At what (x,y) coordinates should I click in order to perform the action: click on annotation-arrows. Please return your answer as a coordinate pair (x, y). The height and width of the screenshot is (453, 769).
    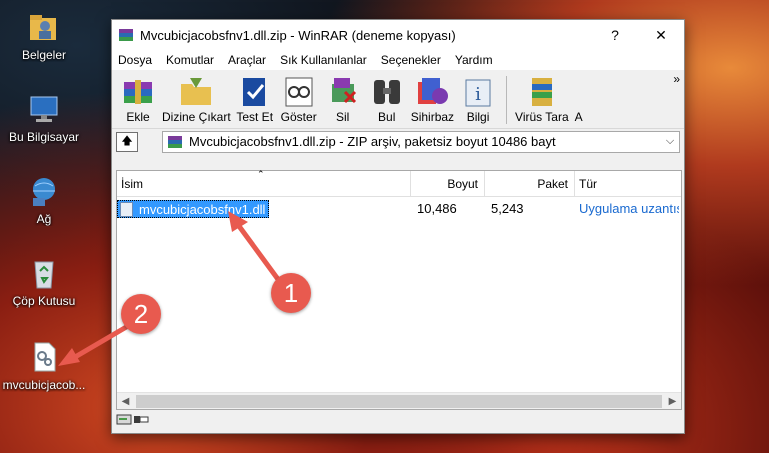
    Looking at the image, I should click on (170, 288).